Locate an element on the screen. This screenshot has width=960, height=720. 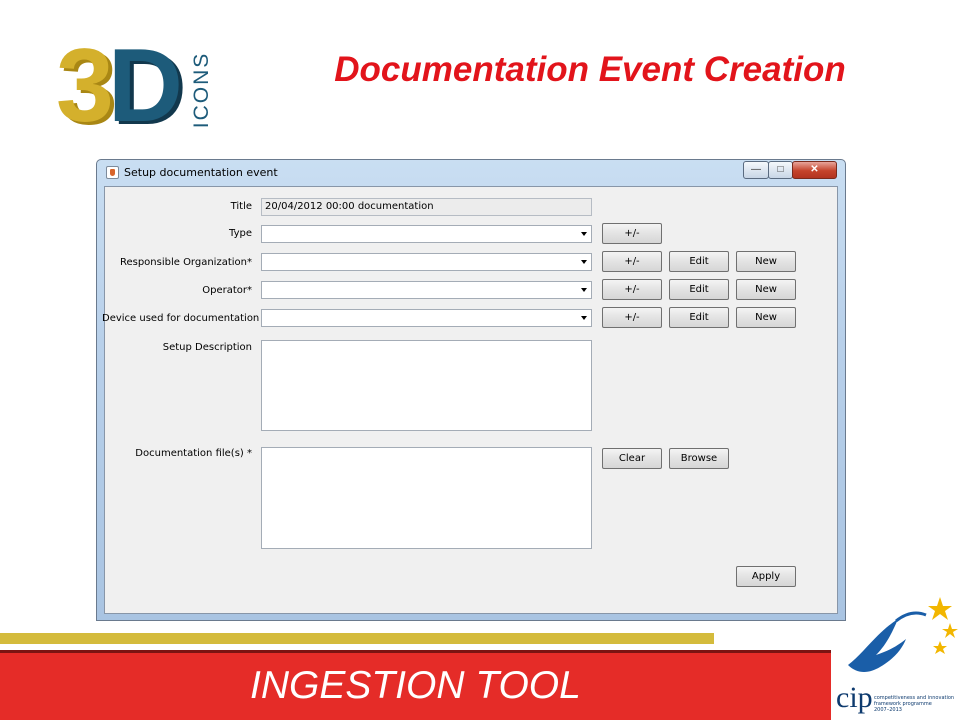
cip-runner-stars-graphic is located at coordinates (903, 634).